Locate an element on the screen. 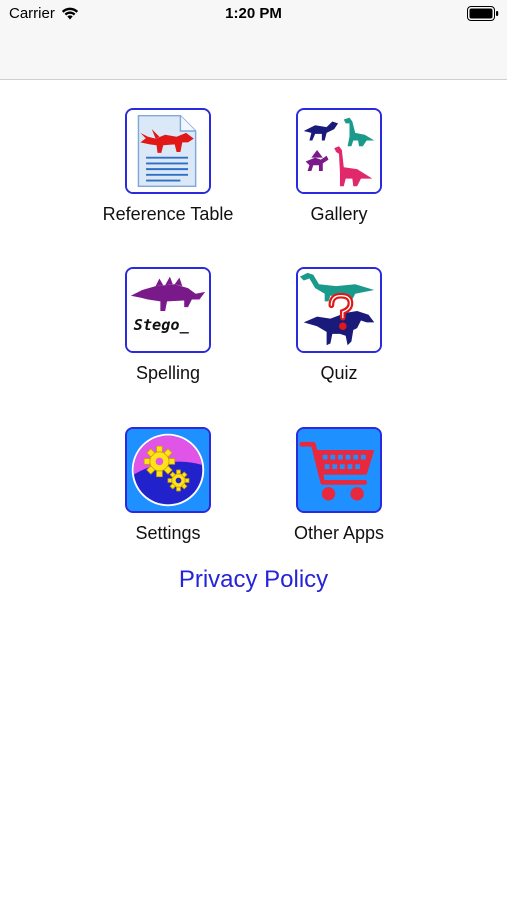 Image resolution: width=507 pixels, height=900 pixels. reference-table-tile is located at coordinates (168, 151).